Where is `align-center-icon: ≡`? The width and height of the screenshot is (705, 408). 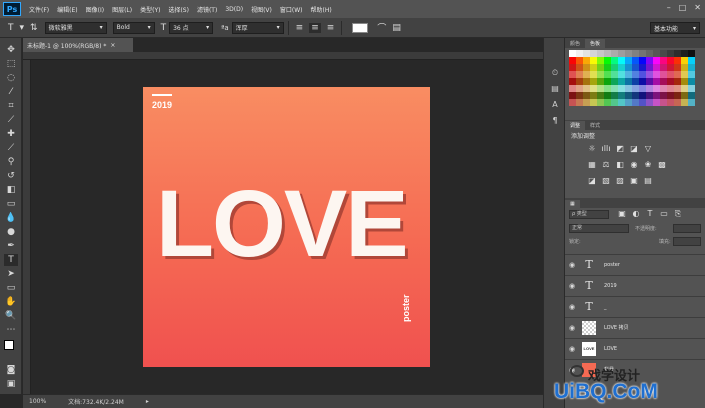 align-center-icon: ≡ is located at coordinates (315, 27).